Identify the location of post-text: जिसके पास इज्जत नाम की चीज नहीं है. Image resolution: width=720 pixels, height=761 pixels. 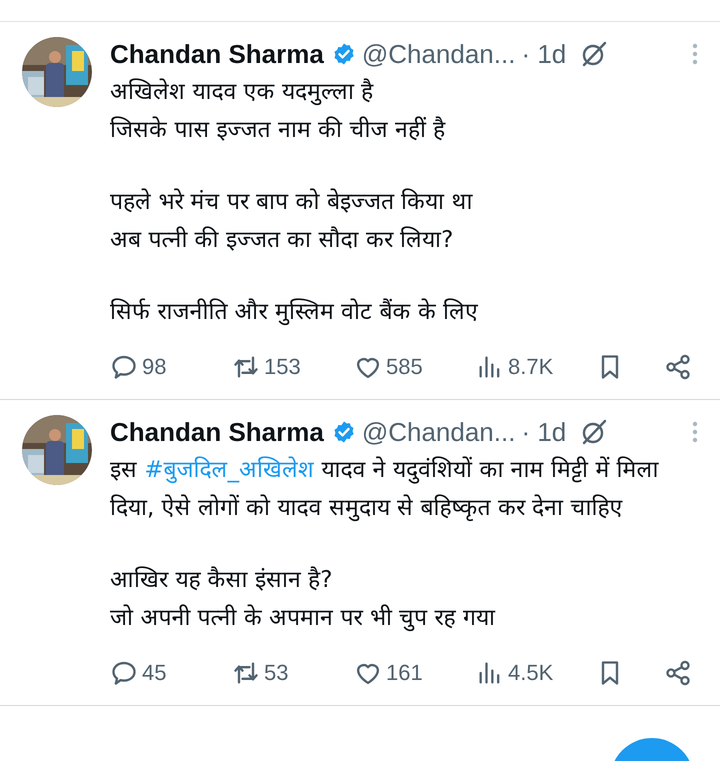
(278, 130).